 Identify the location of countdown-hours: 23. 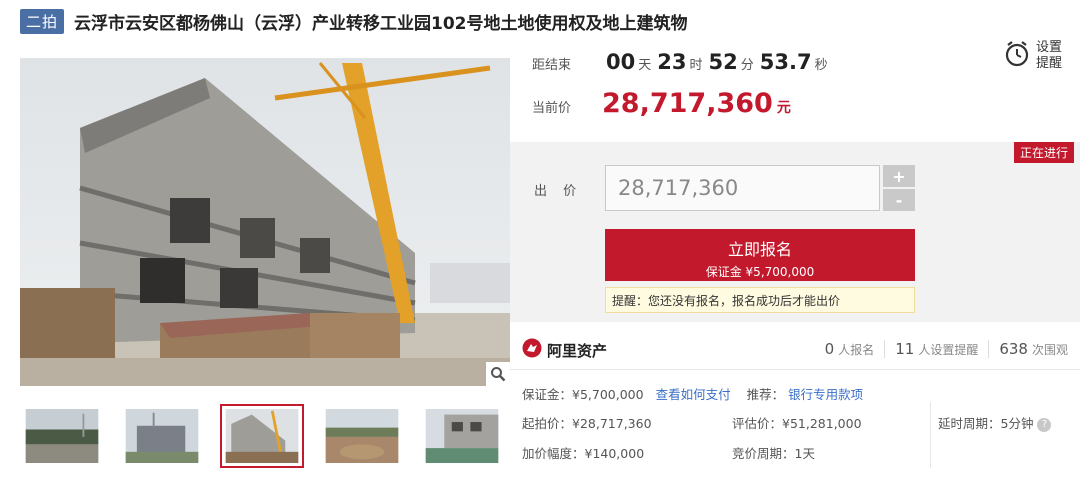
(672, 62).